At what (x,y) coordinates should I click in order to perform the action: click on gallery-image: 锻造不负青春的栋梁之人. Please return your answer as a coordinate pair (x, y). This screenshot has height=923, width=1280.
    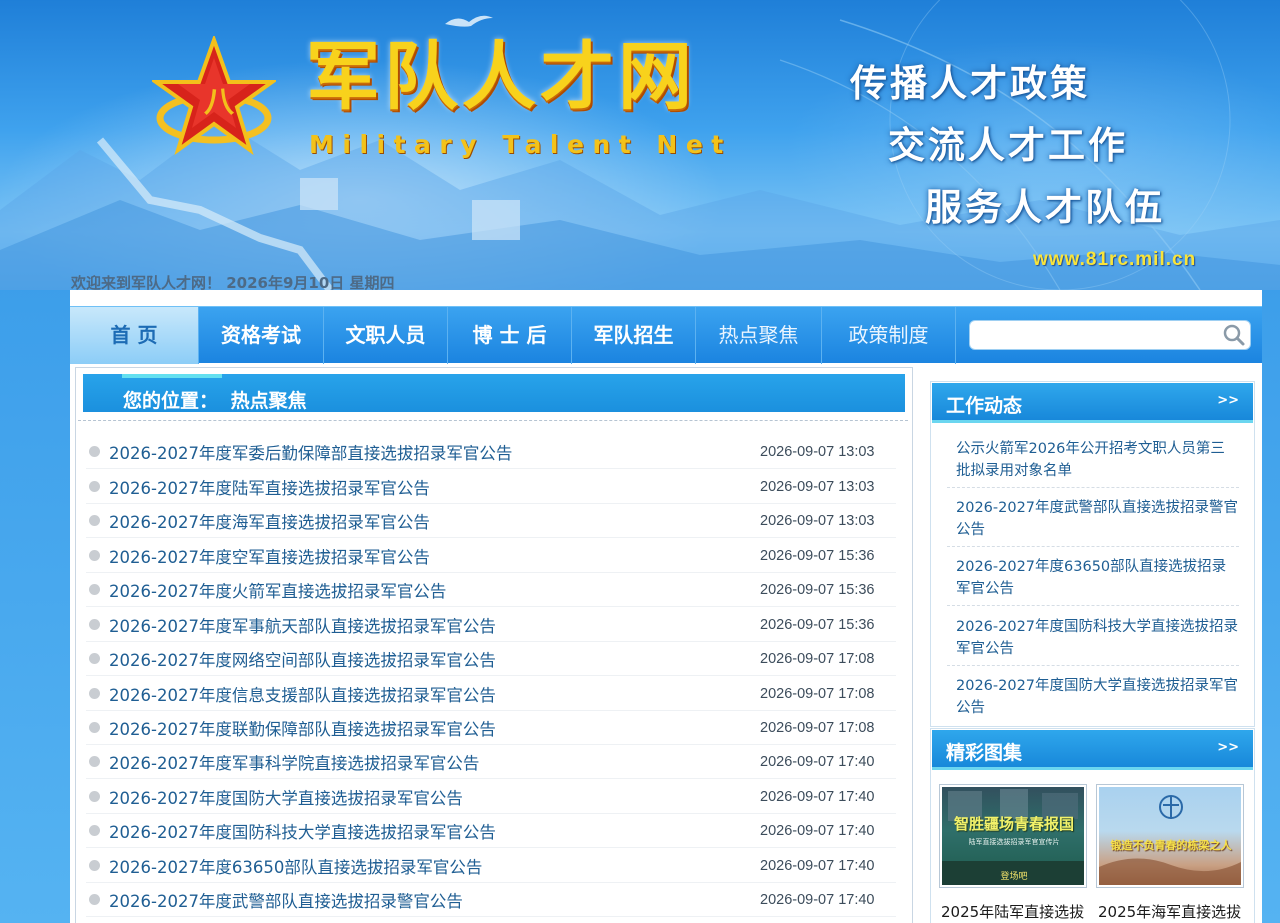
    Looking at the image, I should click on (1170, 836).